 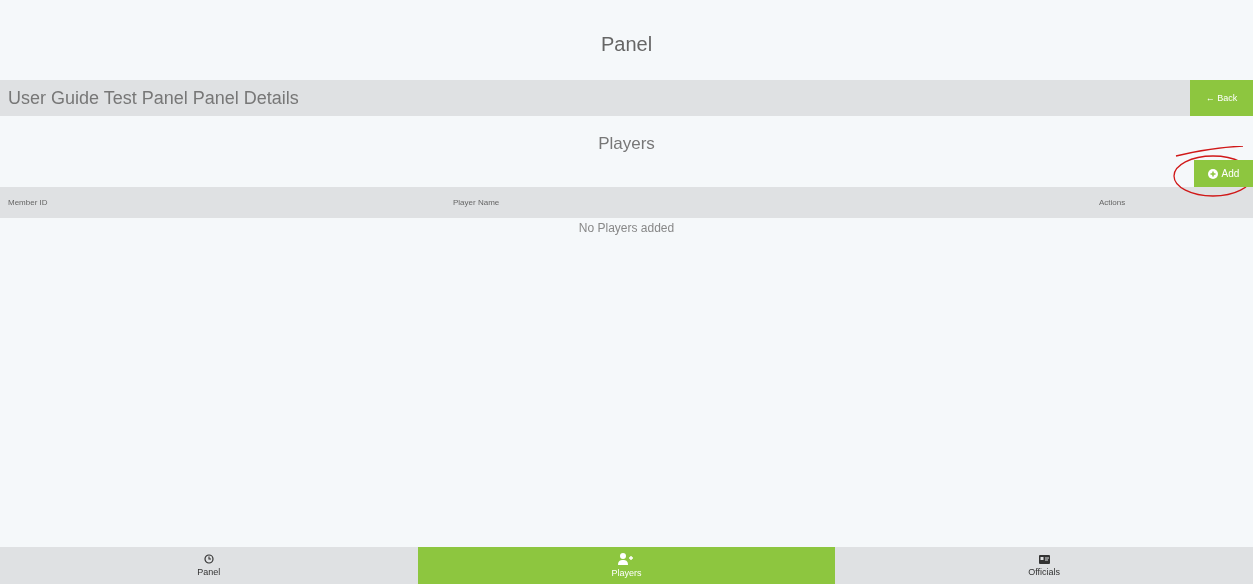 What do you see at coordinates (626, 565) in the screenshot?
I see `nav-tab: Players` at bounding box center [626, 565].